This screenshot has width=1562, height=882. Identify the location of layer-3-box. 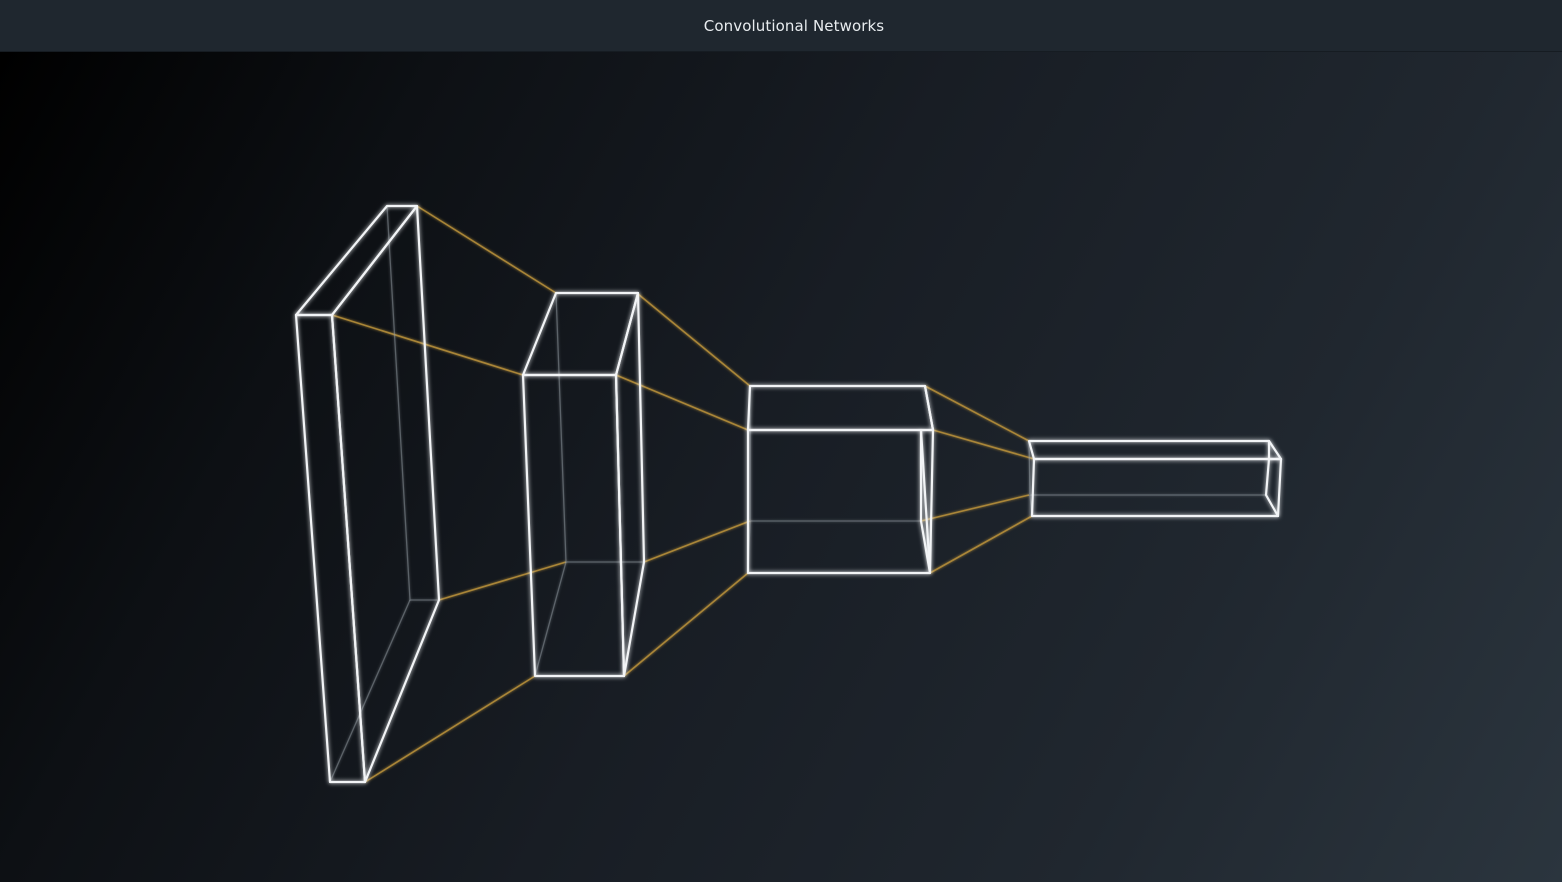
(840, 479).